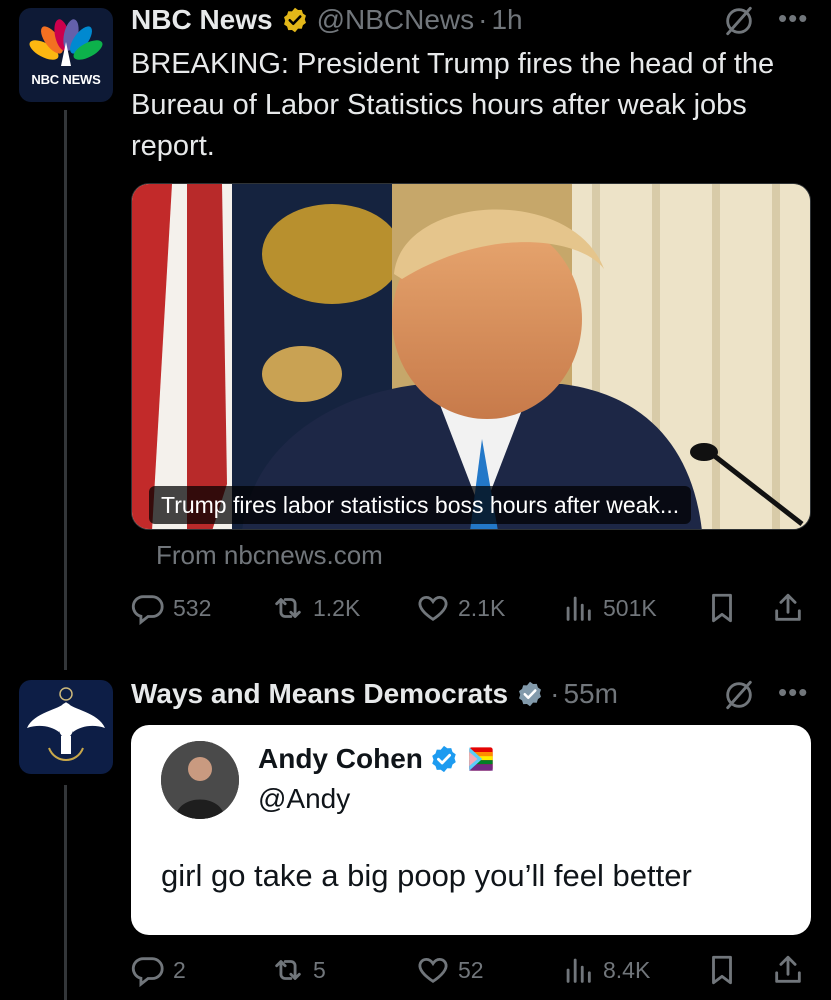 This screenshot has width=831, height=1000. Describe the element at coordinates (66, 724) in the screenshot. I see `eagle-seal-icon` at that location.